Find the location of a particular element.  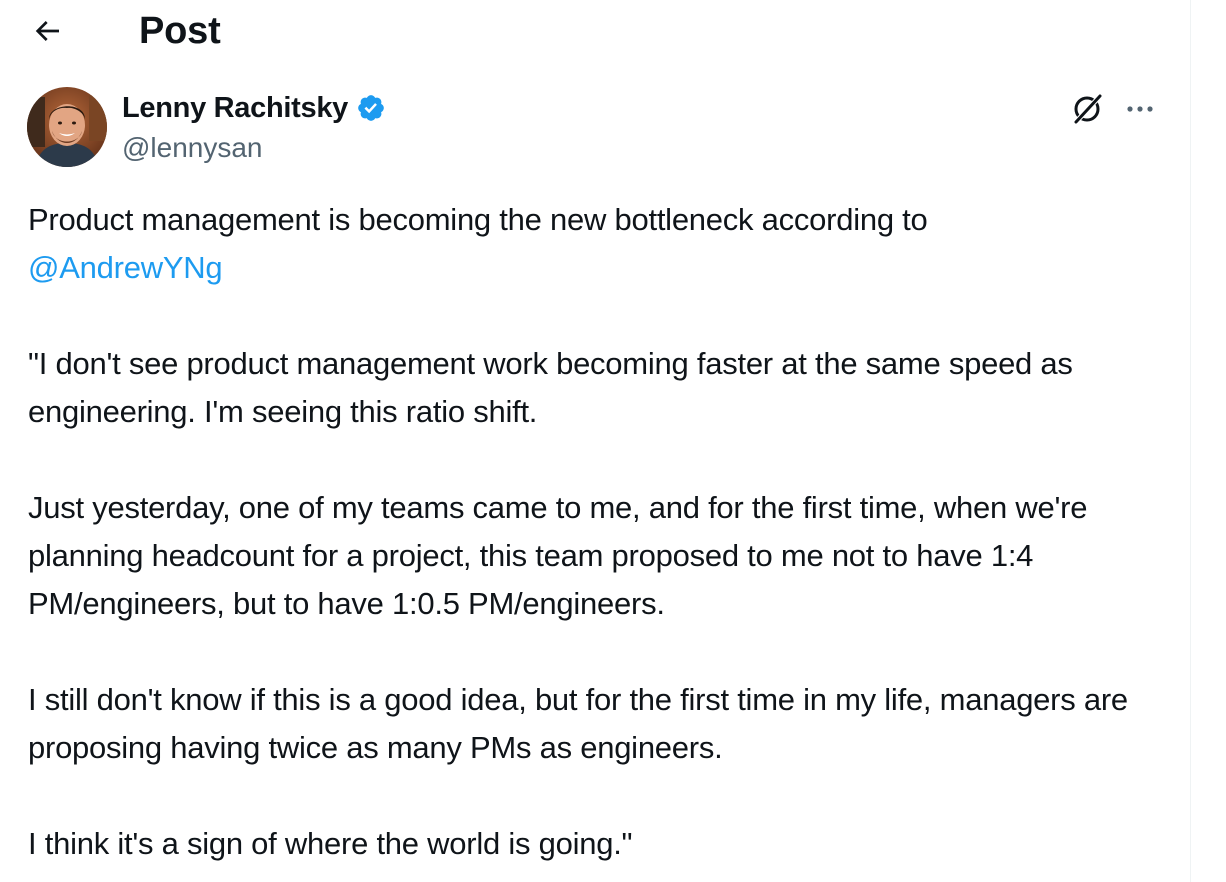

author-handle: @lennysan is located at coordinates (192, 148).